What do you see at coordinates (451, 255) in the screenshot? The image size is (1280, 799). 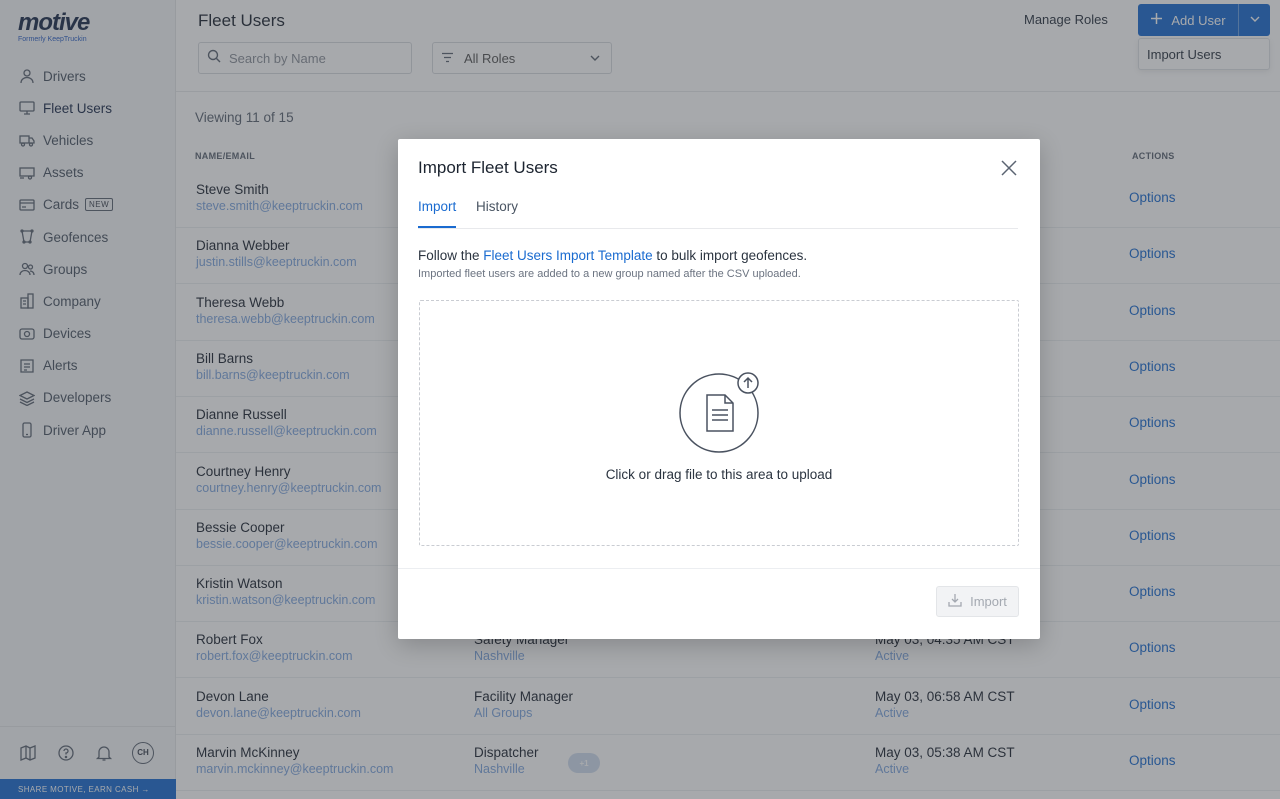 I see `instructions-prefix: Follow the` at bounding box center [451, 255].